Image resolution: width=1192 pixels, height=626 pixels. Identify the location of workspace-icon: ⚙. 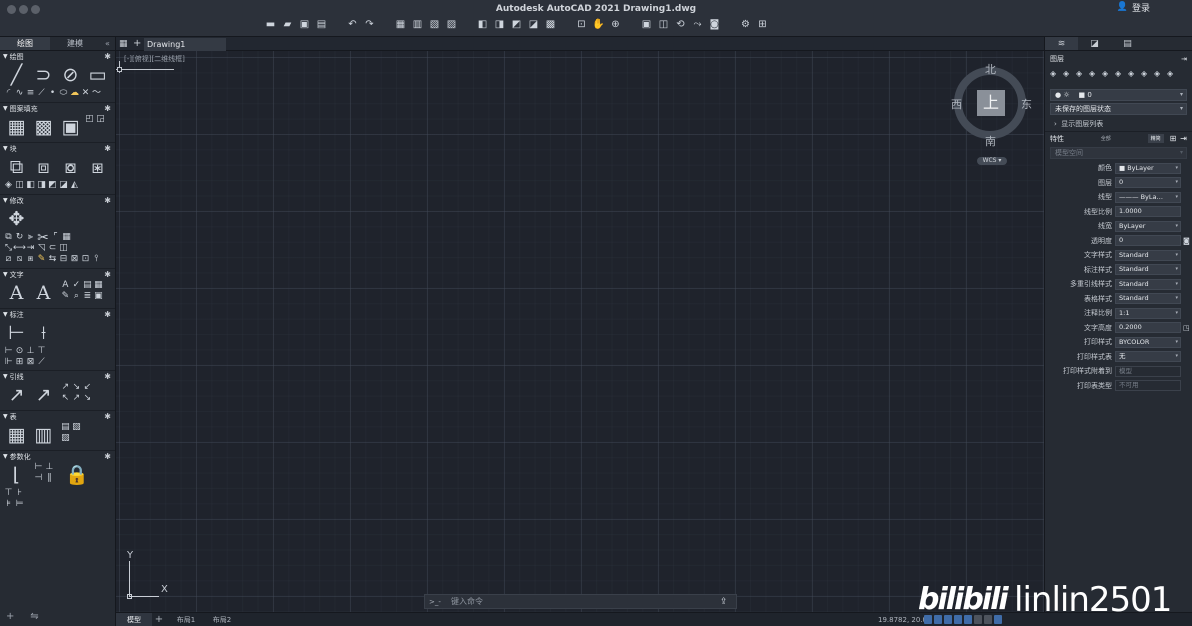
(745, 25).